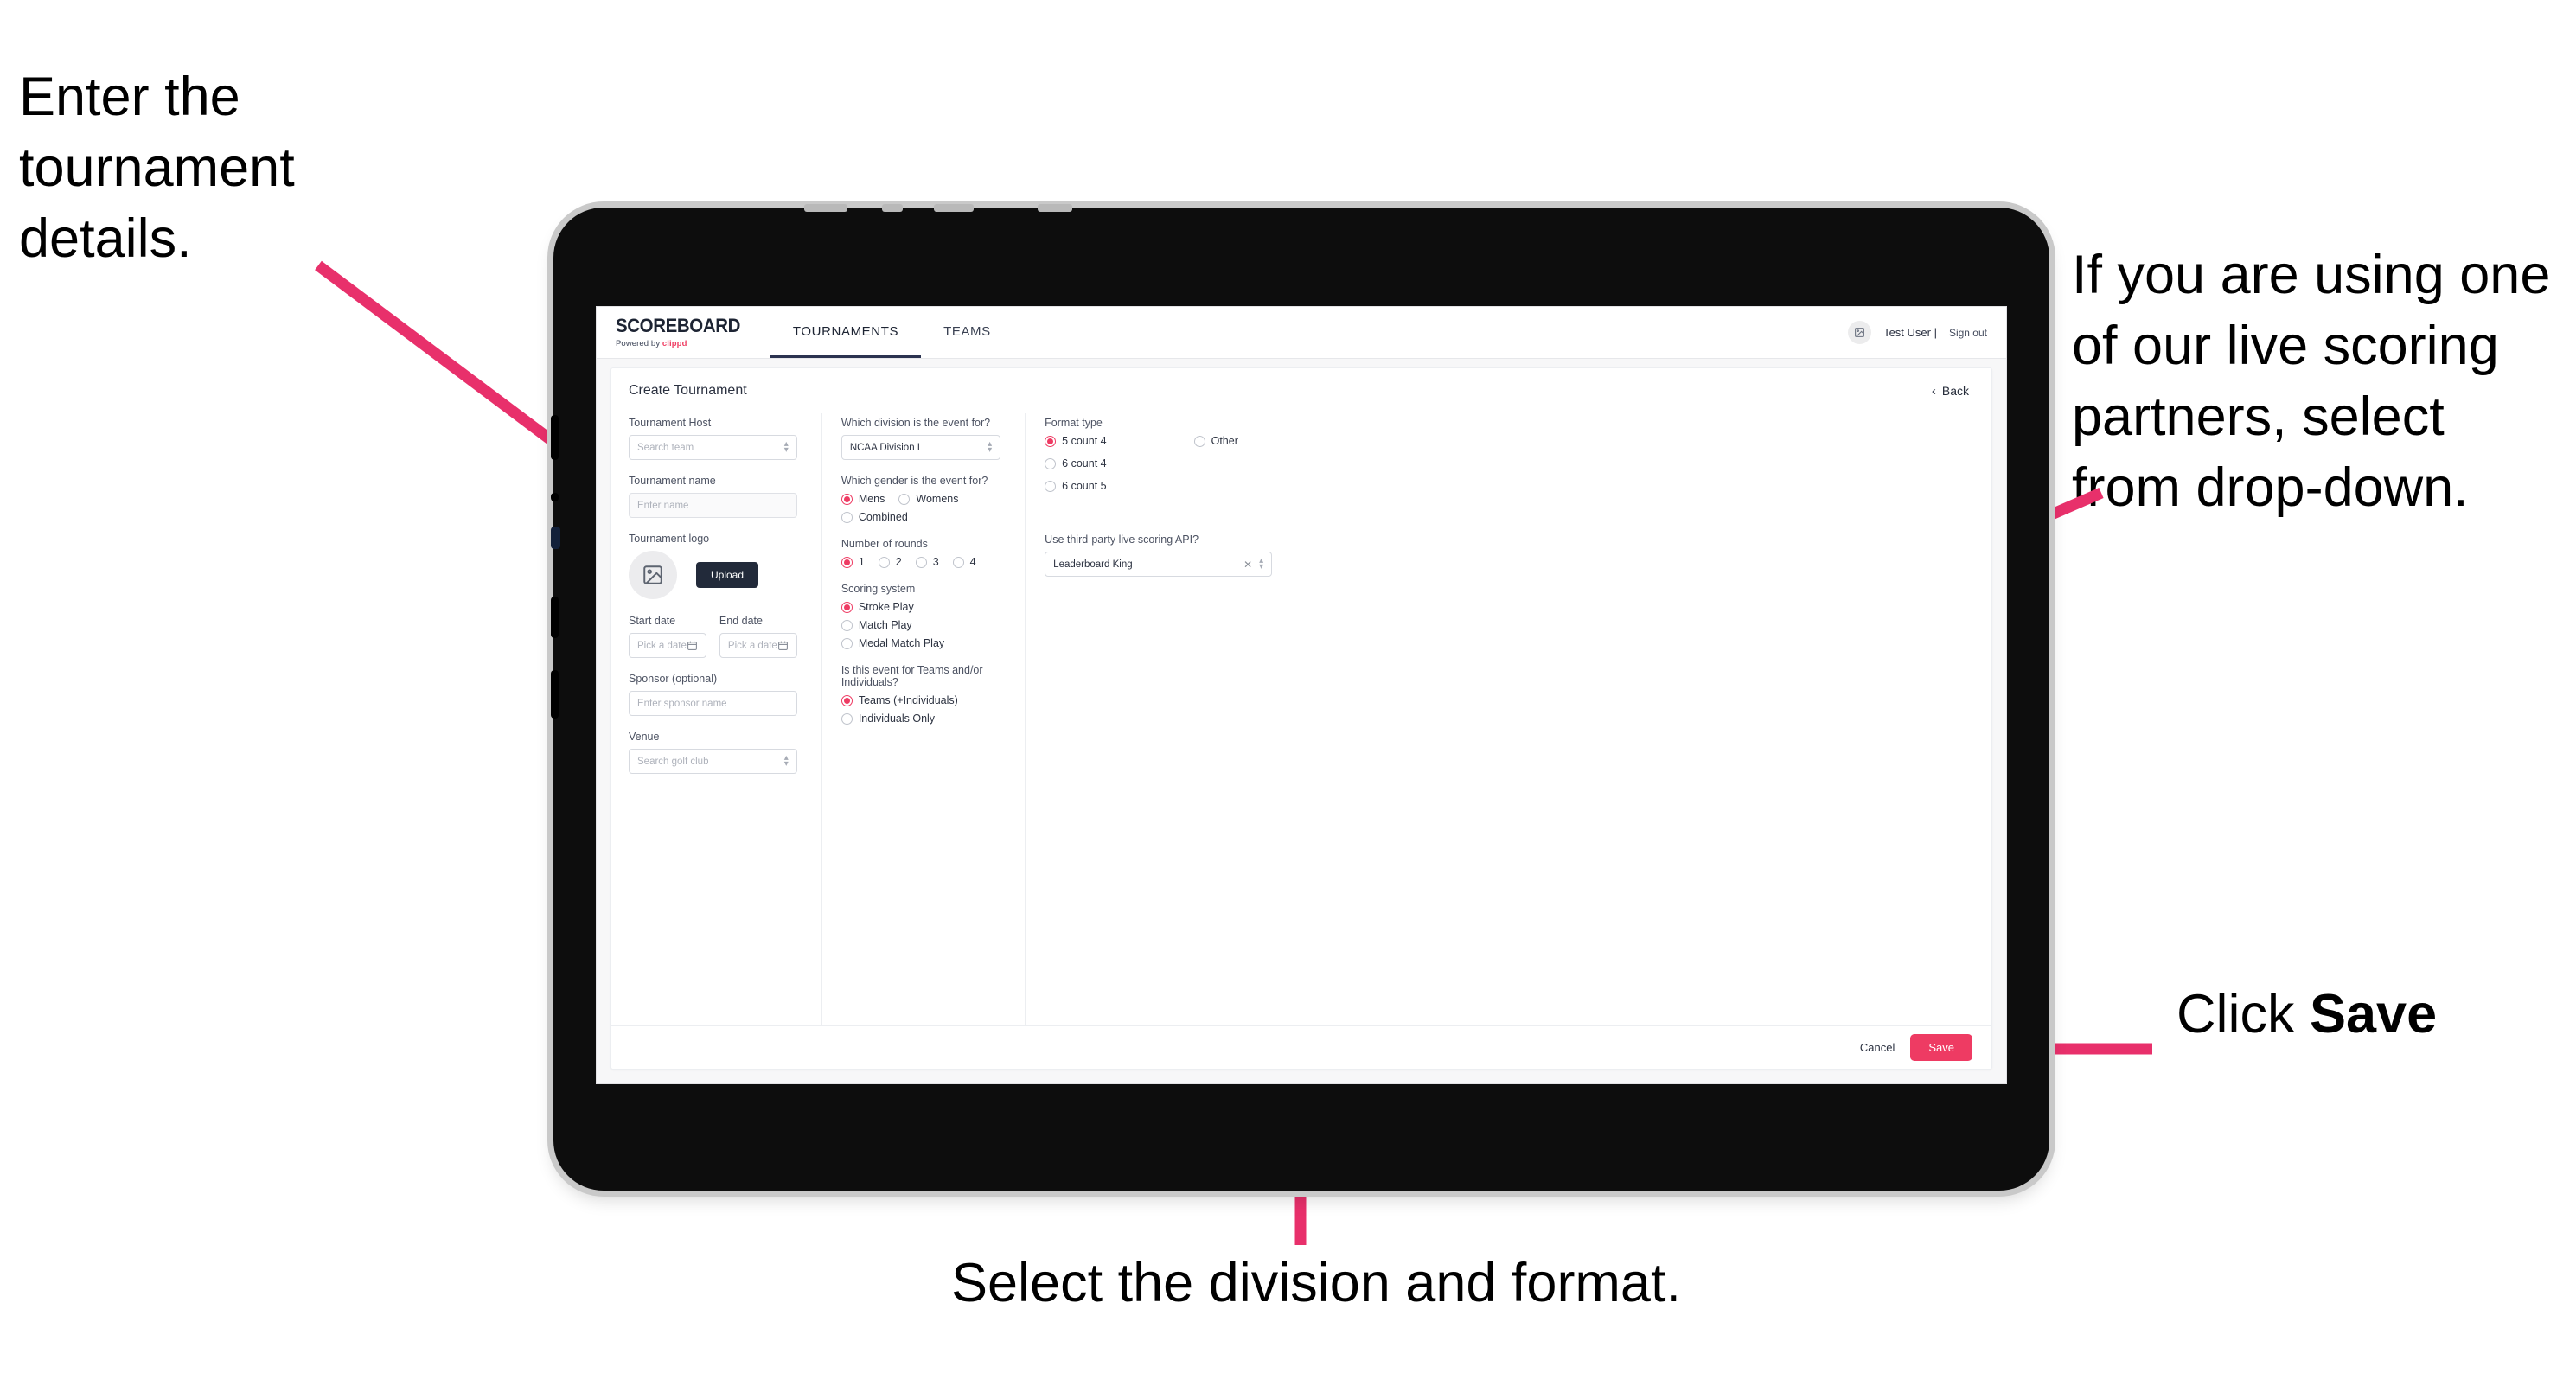  Describe the element at coordinates (885, 544) in the screenshot. I see `rounds-label: Number of rounds` at that location.